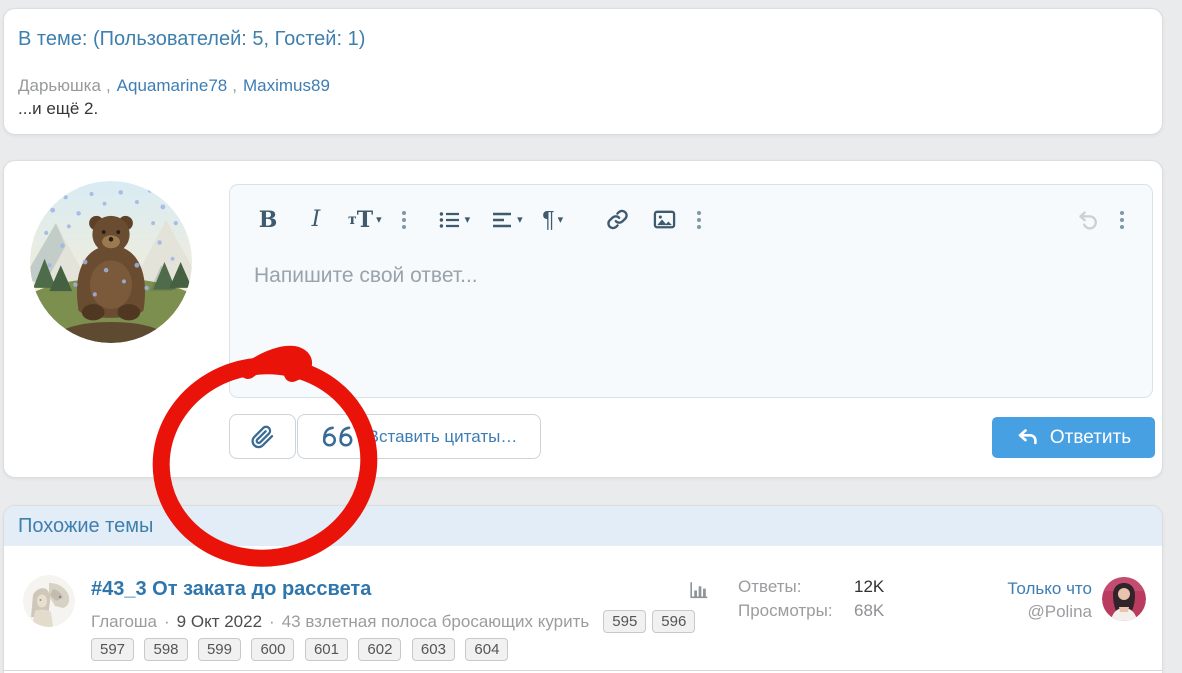  I want to click on user-link: Maximus89, so click(286, 85).